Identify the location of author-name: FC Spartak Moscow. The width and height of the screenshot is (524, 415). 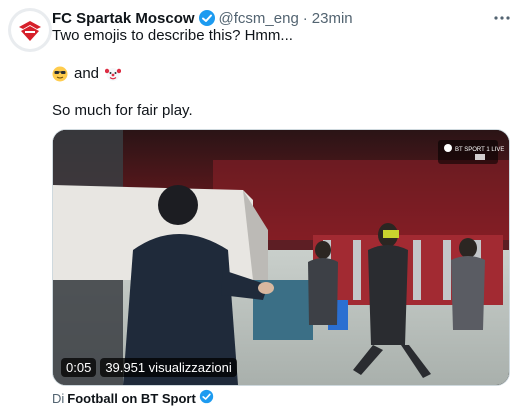
(123, 18).